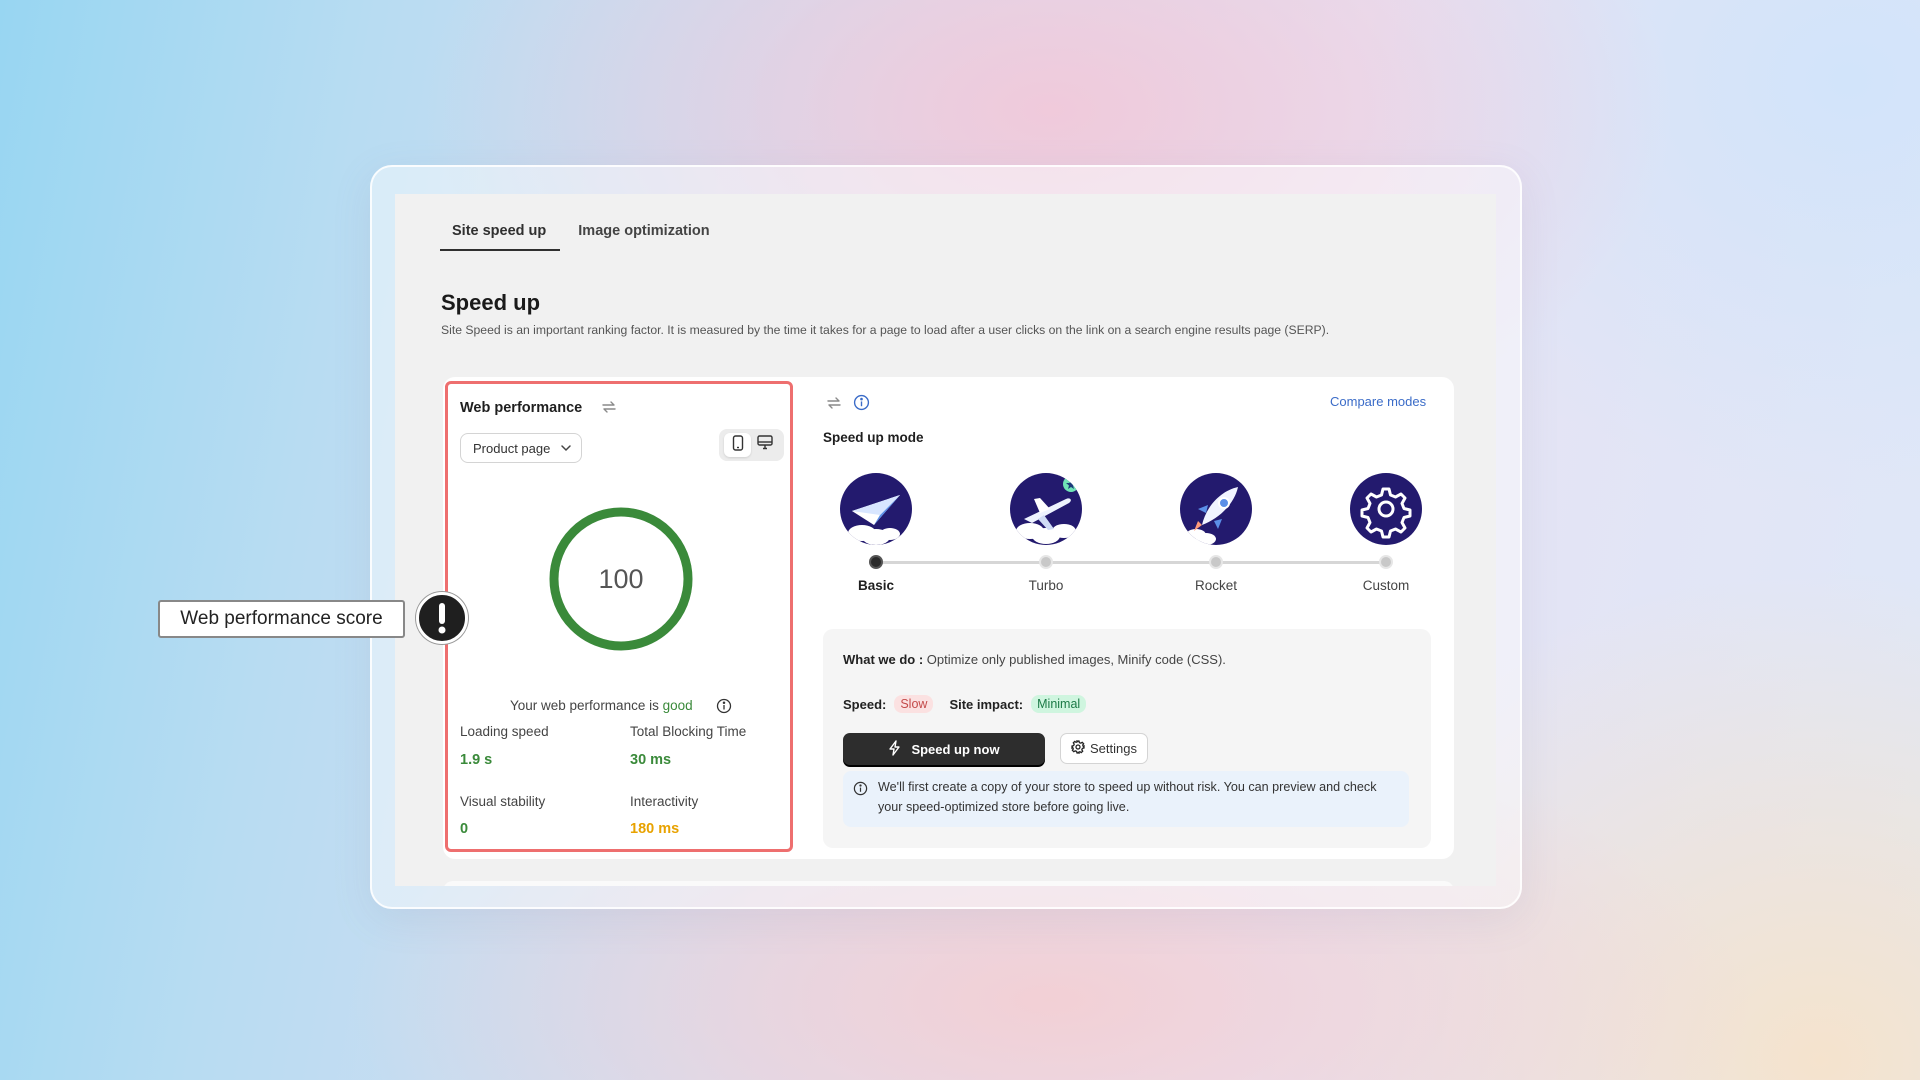  Describe the element at coordinates (281, 619) in the screenshot. I see `callout-label: Web performance score` at that location.